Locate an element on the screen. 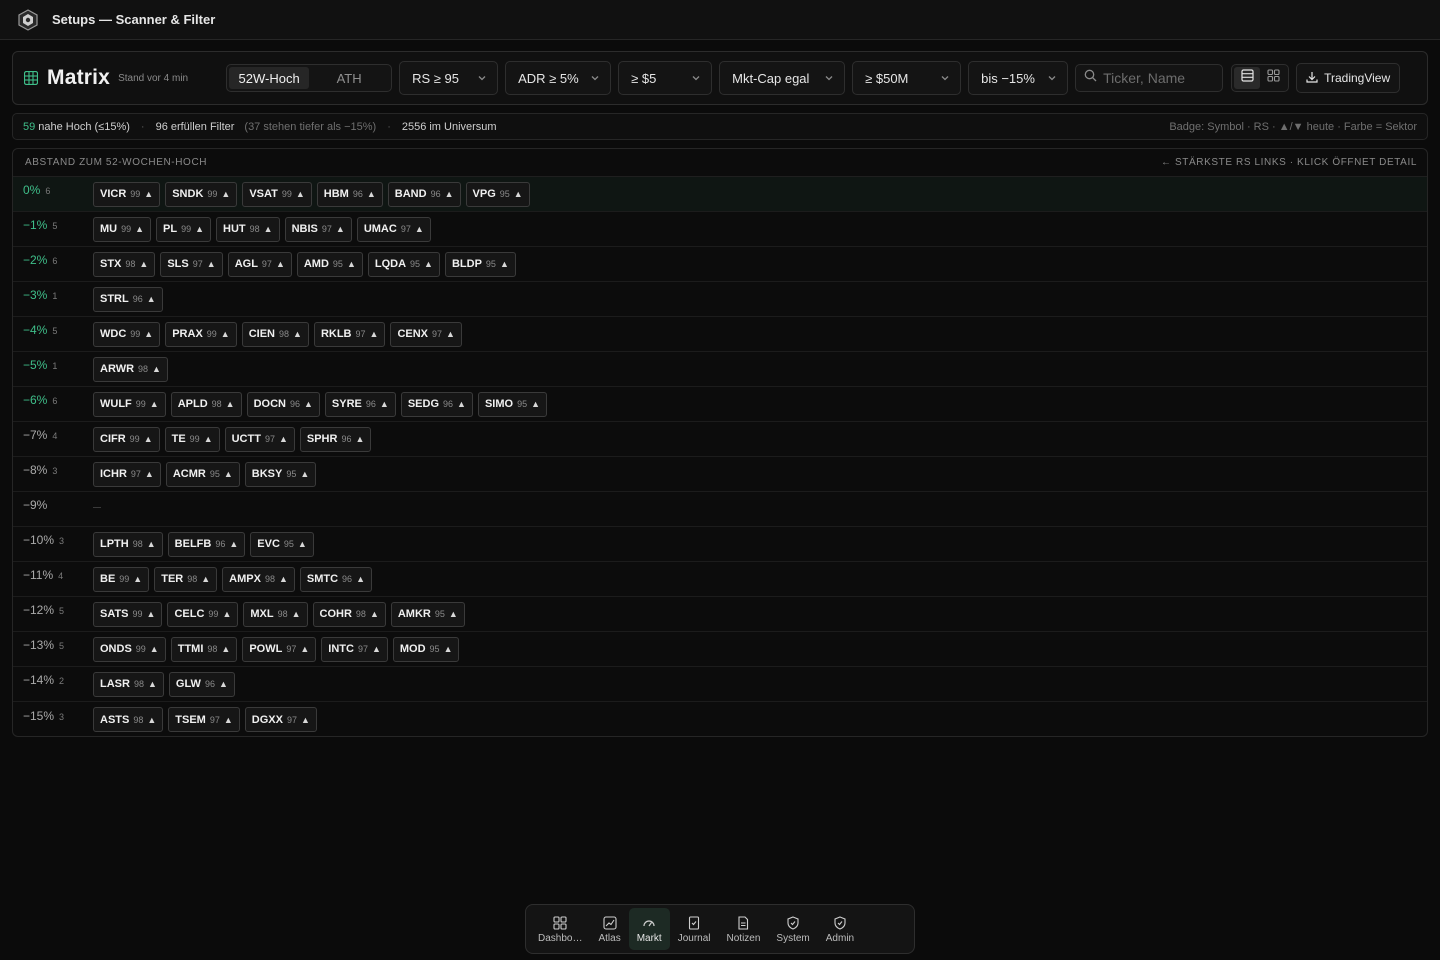 Image resolution: width=1440 pixels, height=960 pixels. download-icon is located at coordinates (1315, 78).